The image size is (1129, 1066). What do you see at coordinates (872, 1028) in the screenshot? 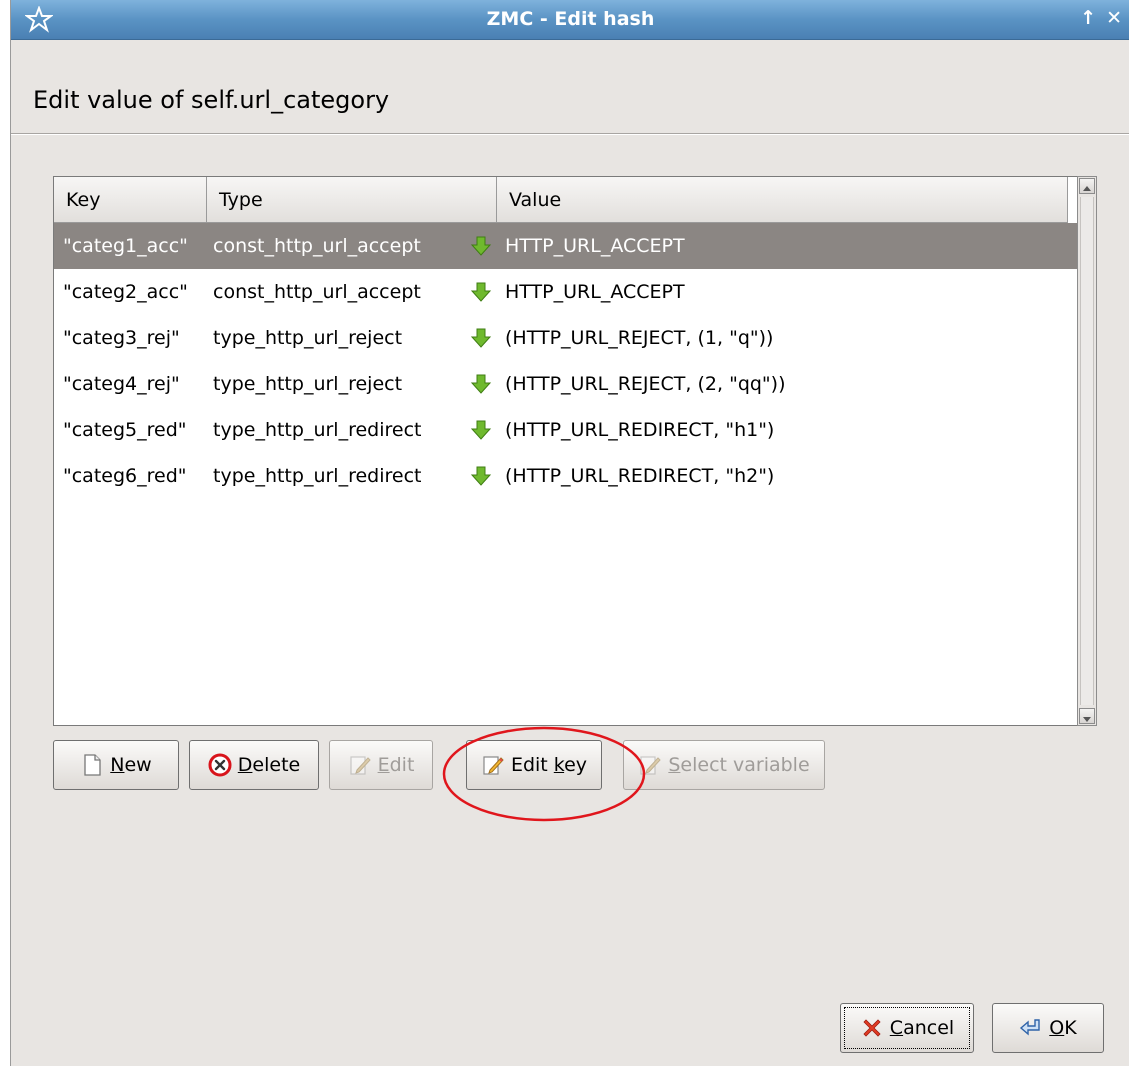
I see `cancel-x-icon` at bounding box center [872, 1028].